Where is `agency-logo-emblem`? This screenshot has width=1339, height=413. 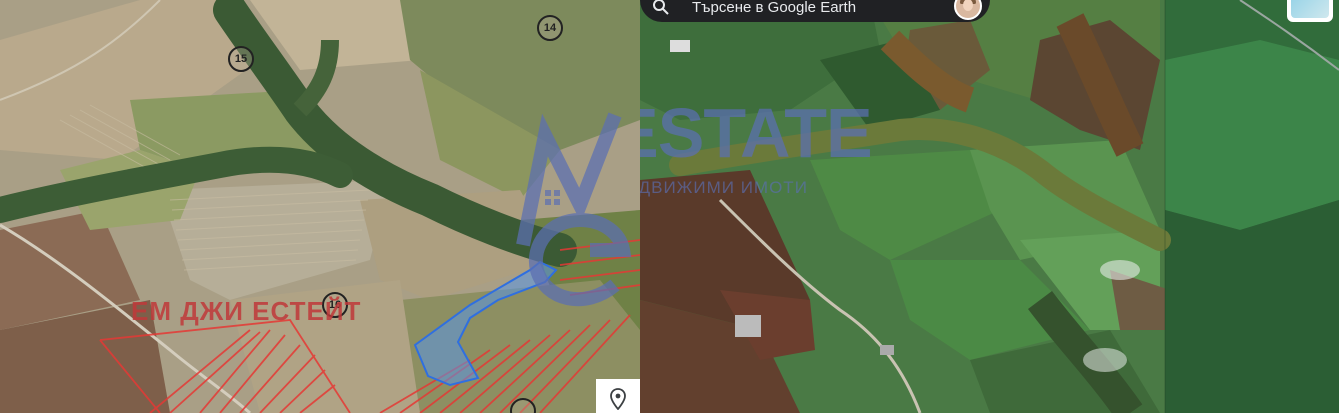
agency-logo-emblem is located at coordinates (574, 209).